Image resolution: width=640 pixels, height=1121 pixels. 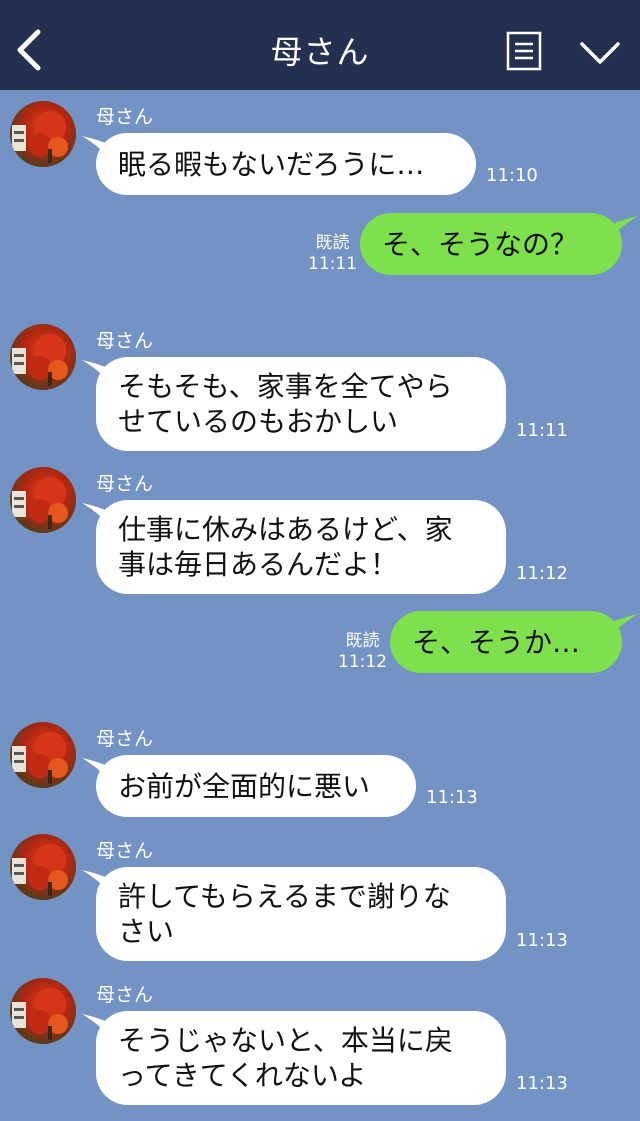 I want to click on message-text: 許してもらえるまで謝りな さい, so click(x=284, y=914).